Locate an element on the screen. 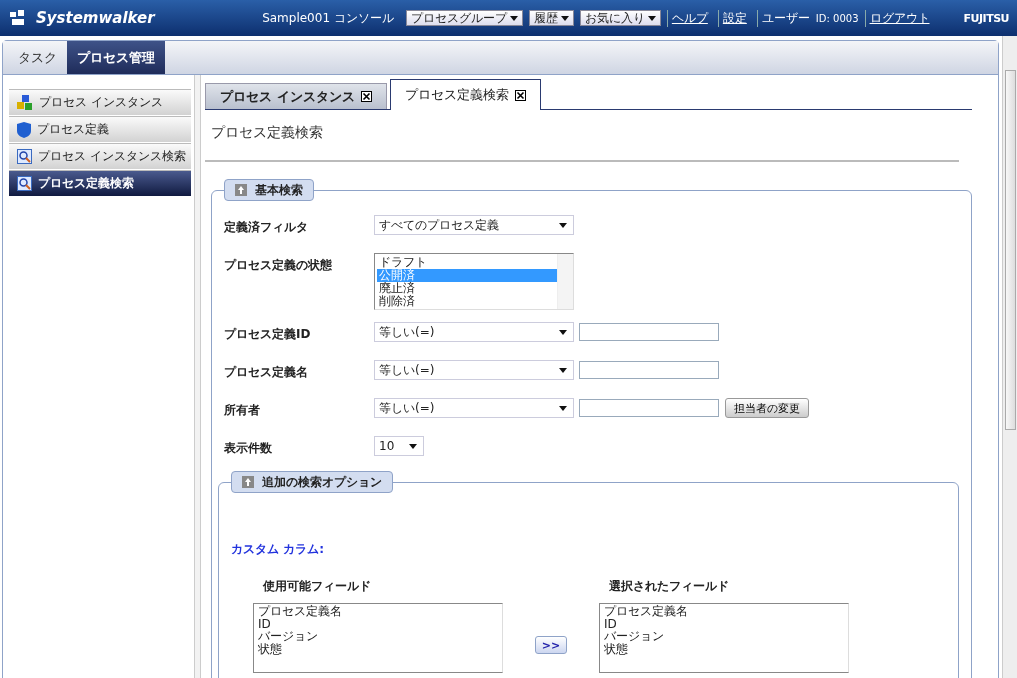  move-button: >> is located at coordinates (551, 645).